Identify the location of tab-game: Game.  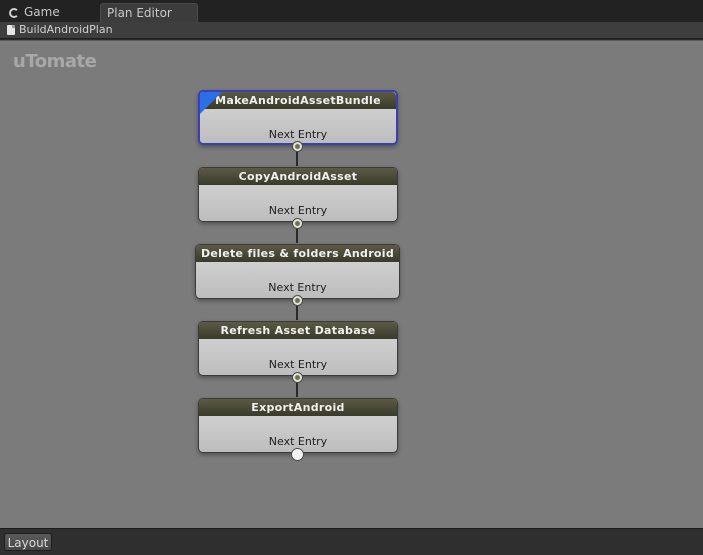
(50, 12).